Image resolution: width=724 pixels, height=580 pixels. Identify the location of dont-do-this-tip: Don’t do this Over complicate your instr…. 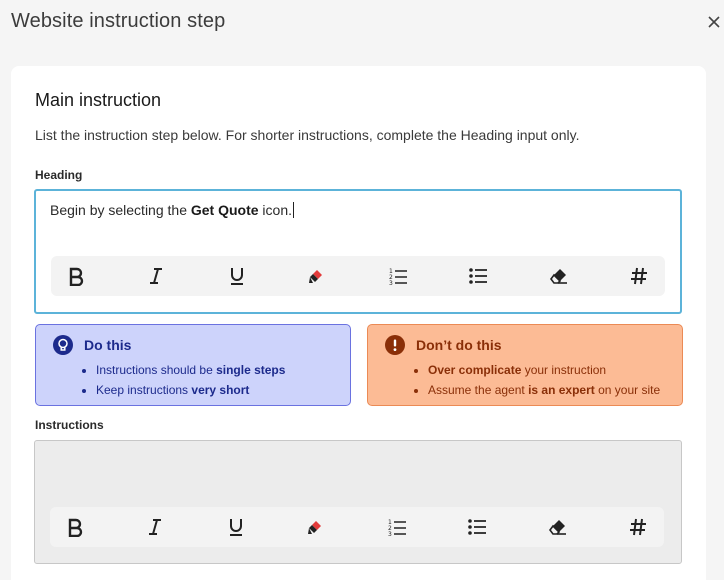
(525, 365).